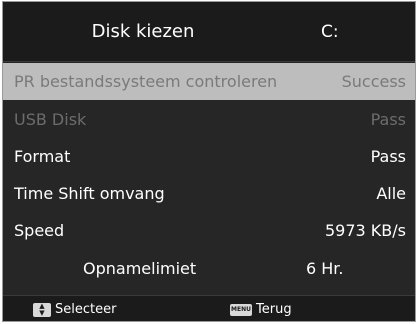  What do you see at coordinates (365, 230) in the screenshot?
I see `speed-value: 5973 KB/s` at bounding box center [365, 230].